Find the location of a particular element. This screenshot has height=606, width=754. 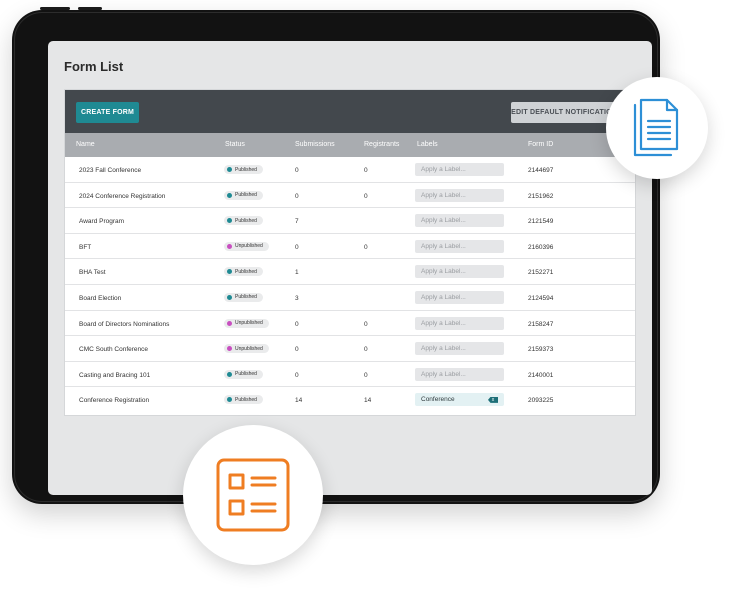

column-header-name: Name is located at coordinates (85, 144).